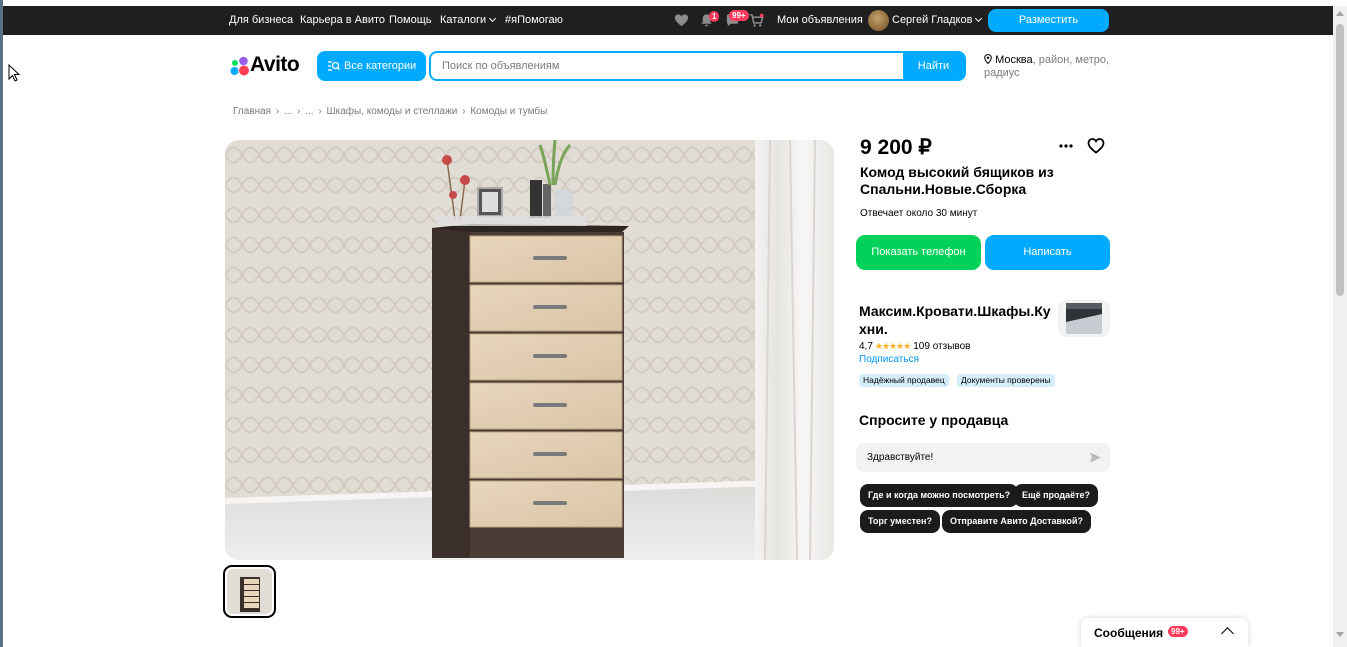  I want to click on breadcrumb-home: Главная, so click(252, 111).